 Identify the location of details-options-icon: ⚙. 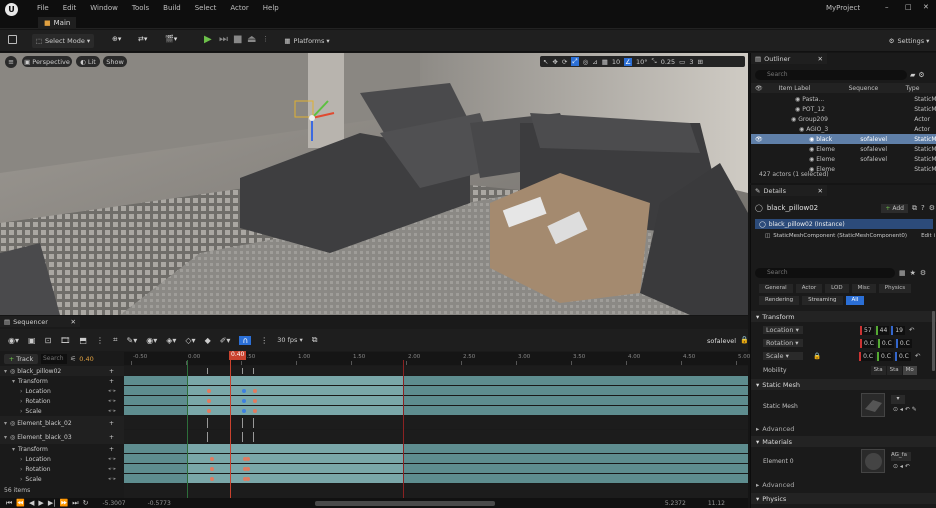
(923, 273).